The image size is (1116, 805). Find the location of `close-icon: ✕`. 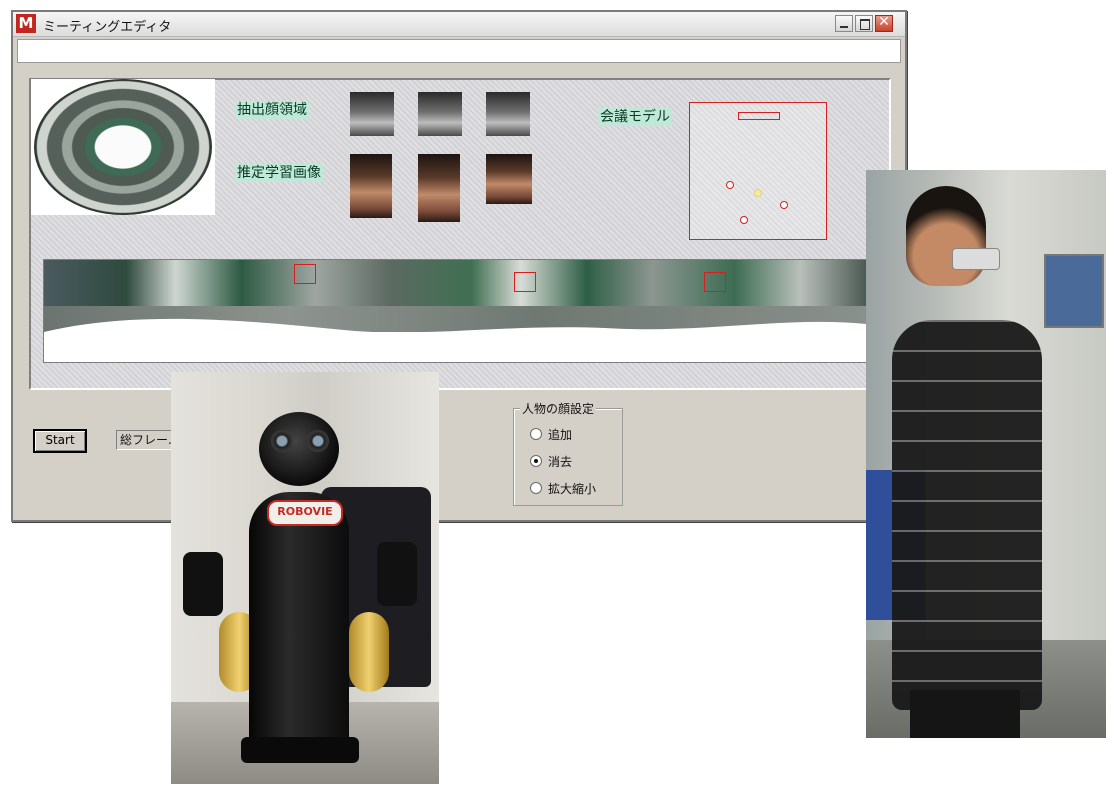

close-icon: ✕ is located at coordinates (884, 22).